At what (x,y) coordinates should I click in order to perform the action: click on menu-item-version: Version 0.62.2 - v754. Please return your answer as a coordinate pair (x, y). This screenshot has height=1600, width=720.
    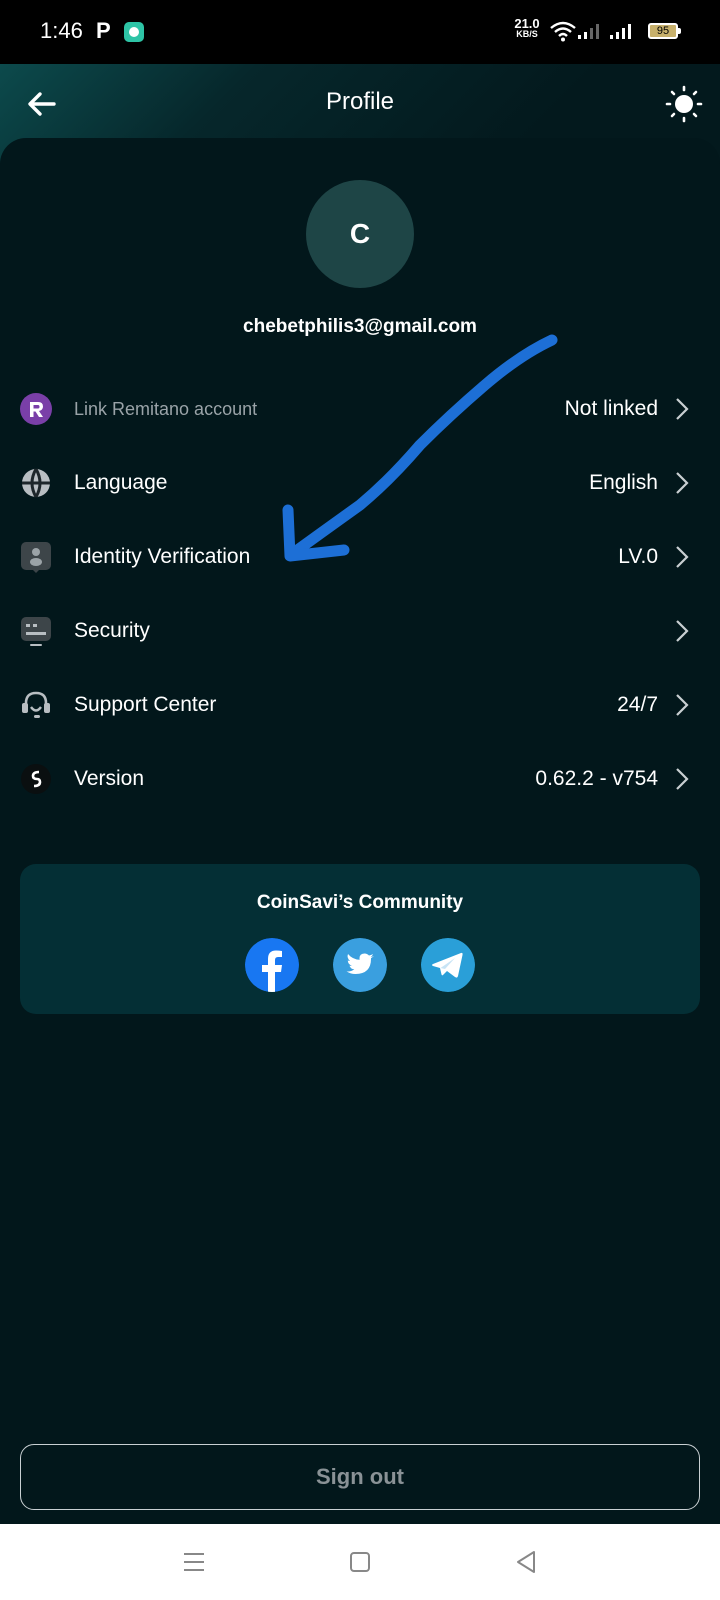
    Looking at the image, I should click on (360, 779).